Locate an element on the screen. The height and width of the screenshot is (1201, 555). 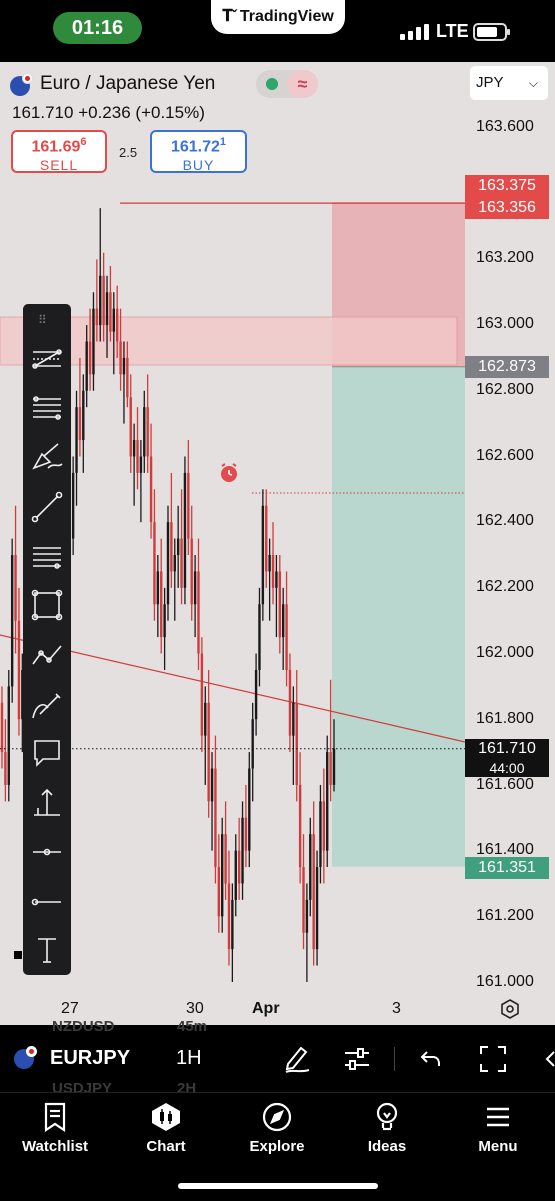
brush-tool is located at coordinates (47, 457).